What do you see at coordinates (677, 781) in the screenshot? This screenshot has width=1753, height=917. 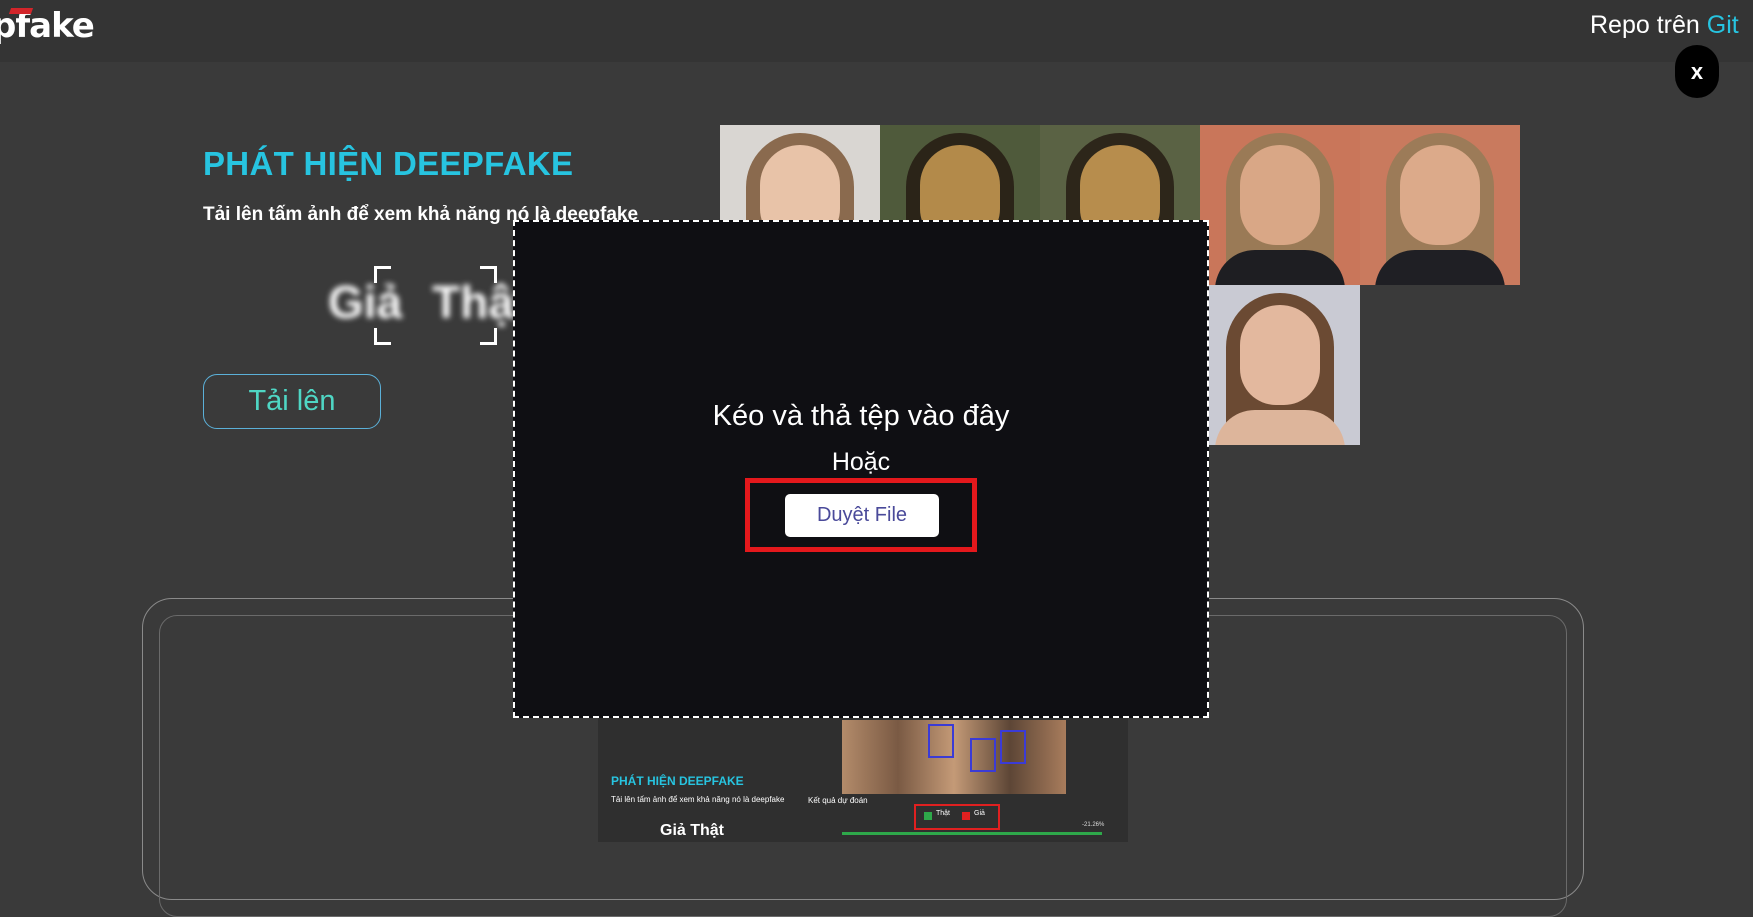 I see `preview-title: PHÁT HIỆN DEEPFAKE` at bounding box center [677, 781].